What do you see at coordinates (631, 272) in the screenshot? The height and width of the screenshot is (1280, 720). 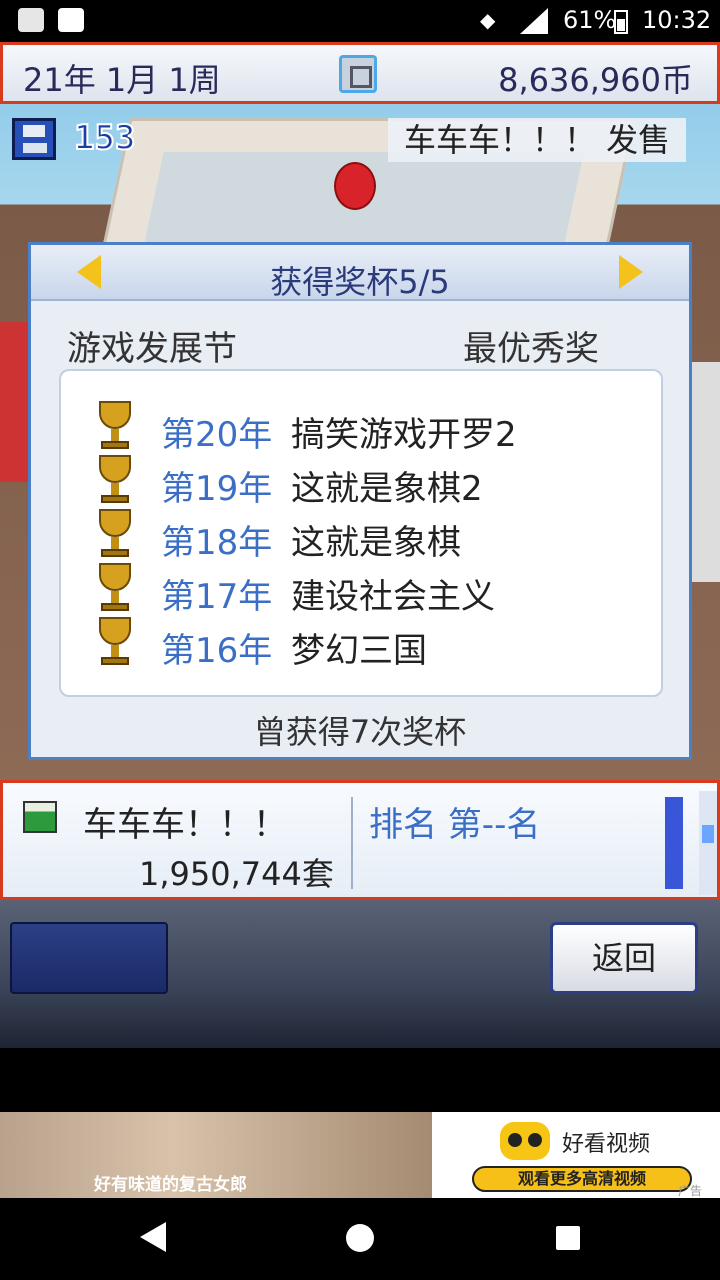 I see `next-arrow-icon` at bounding box center [631, 272].